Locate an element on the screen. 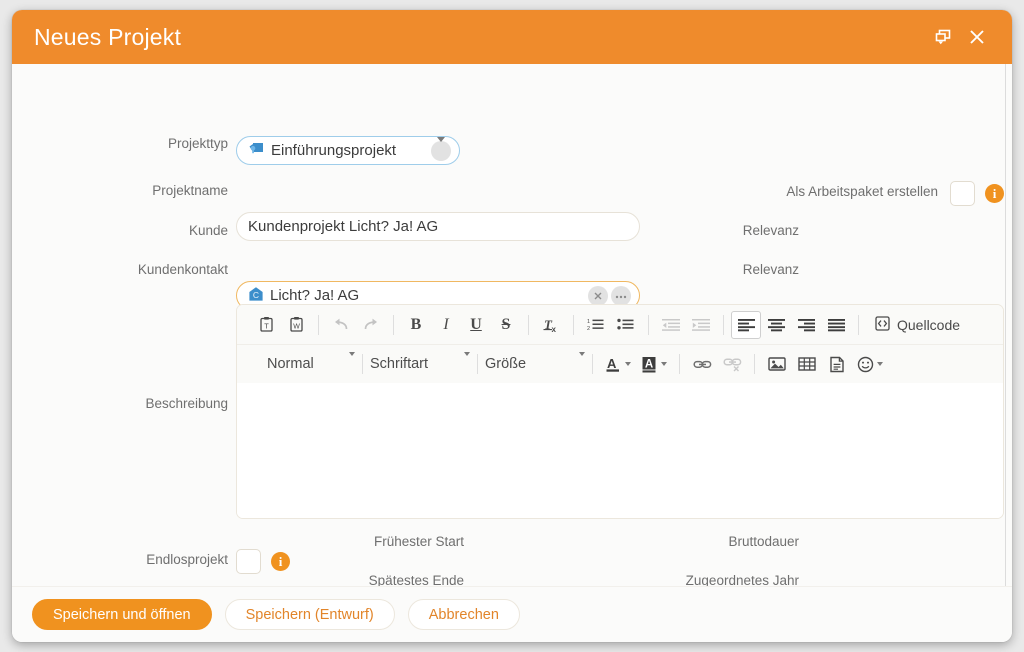  customer-company-icon: C is located at coordinates (256, 296).